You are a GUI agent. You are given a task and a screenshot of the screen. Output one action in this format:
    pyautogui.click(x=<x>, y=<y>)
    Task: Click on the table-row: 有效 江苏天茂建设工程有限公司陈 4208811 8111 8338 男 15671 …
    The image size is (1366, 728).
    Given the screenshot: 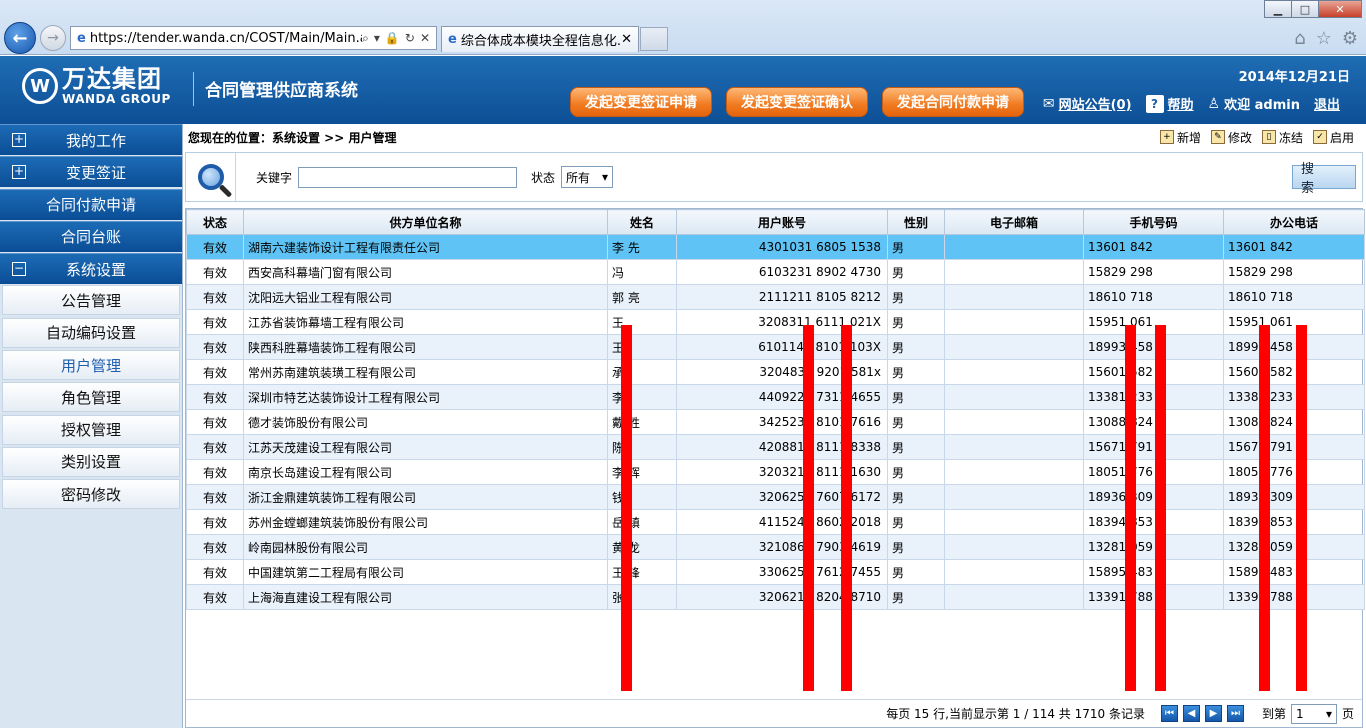 What is the action you would take?
    pyautogui.click(x=775, y=447)
    